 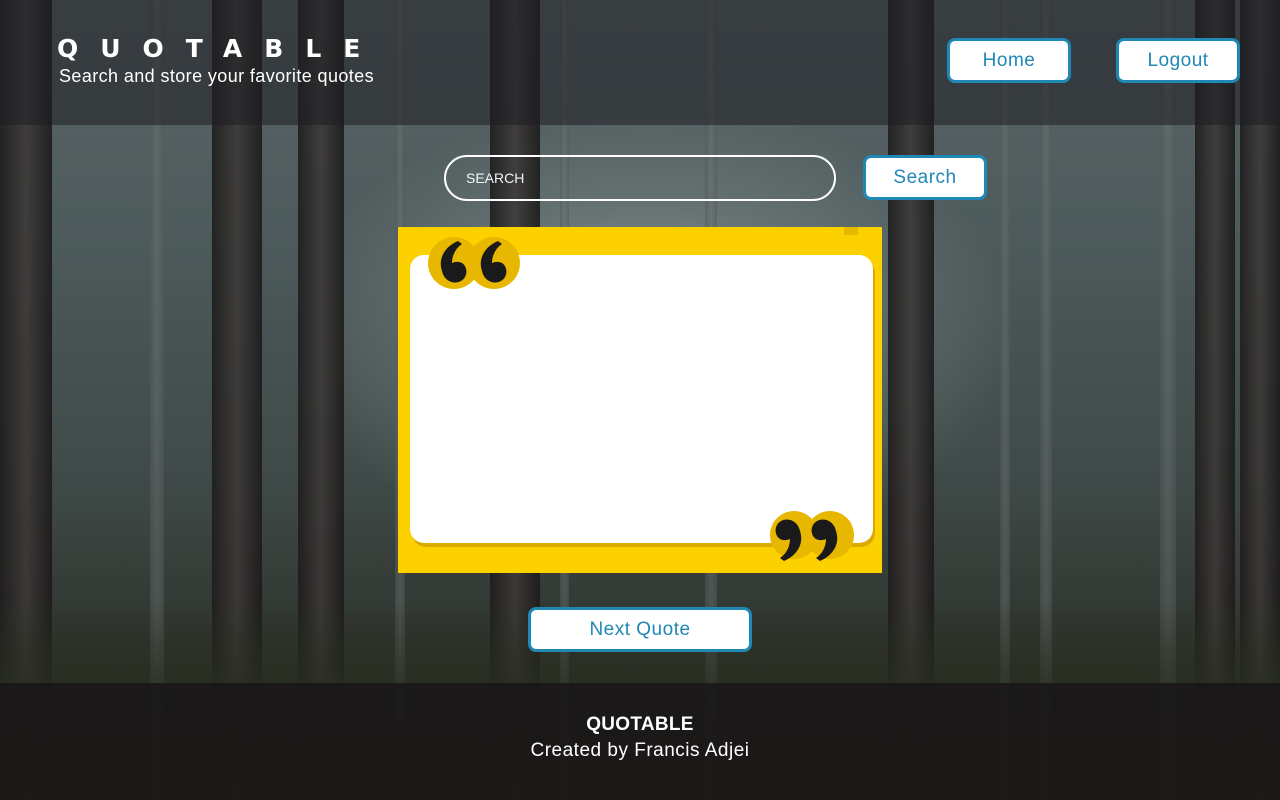 I want to click on footer-title: QUOTABLE, so click(x=640, y=724).